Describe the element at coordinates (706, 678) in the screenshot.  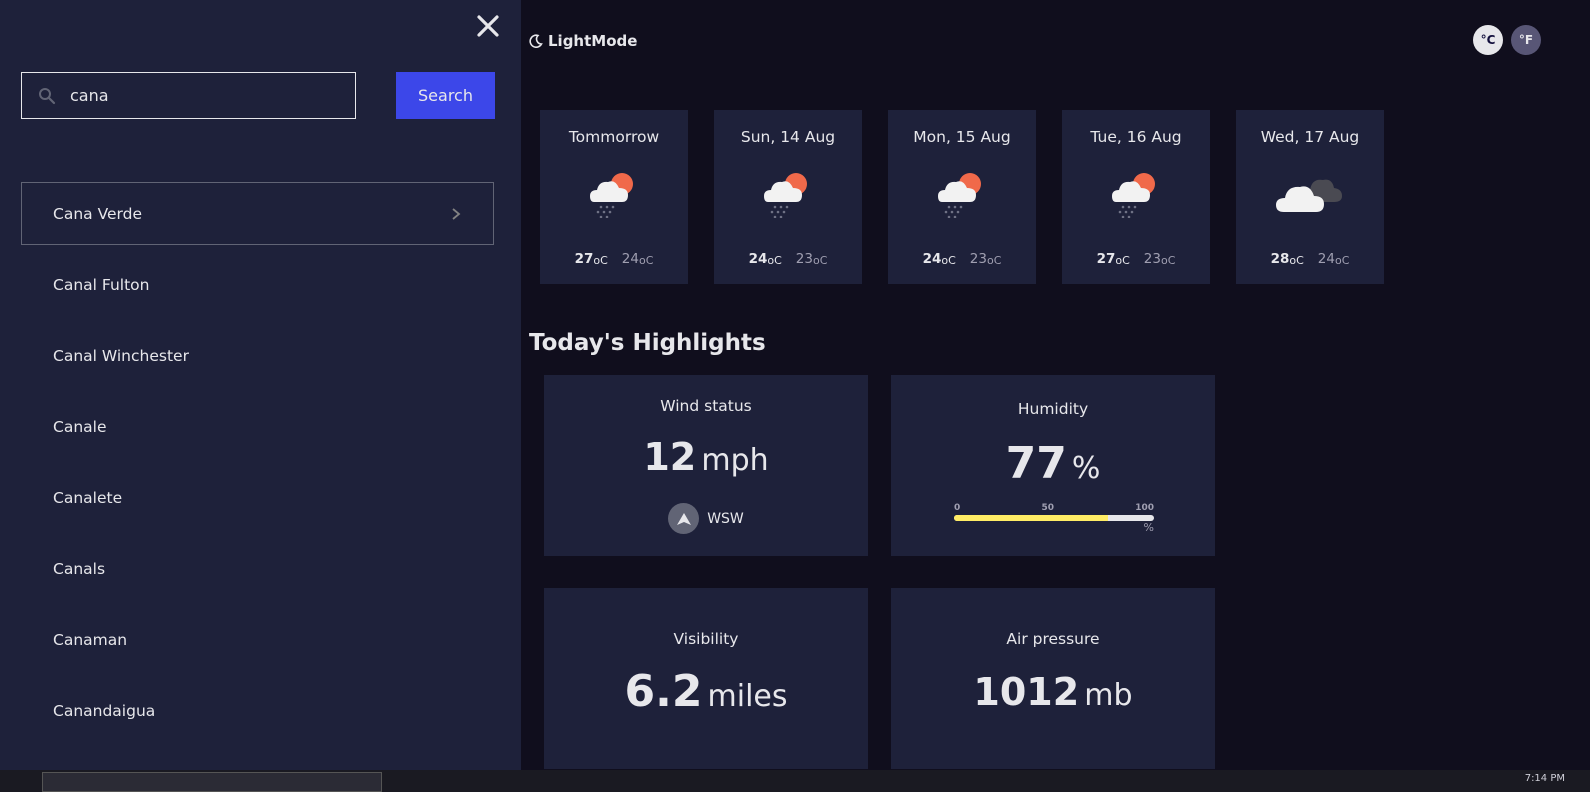
I see `visibility-card: Visibility 6.2 miles` at that location.